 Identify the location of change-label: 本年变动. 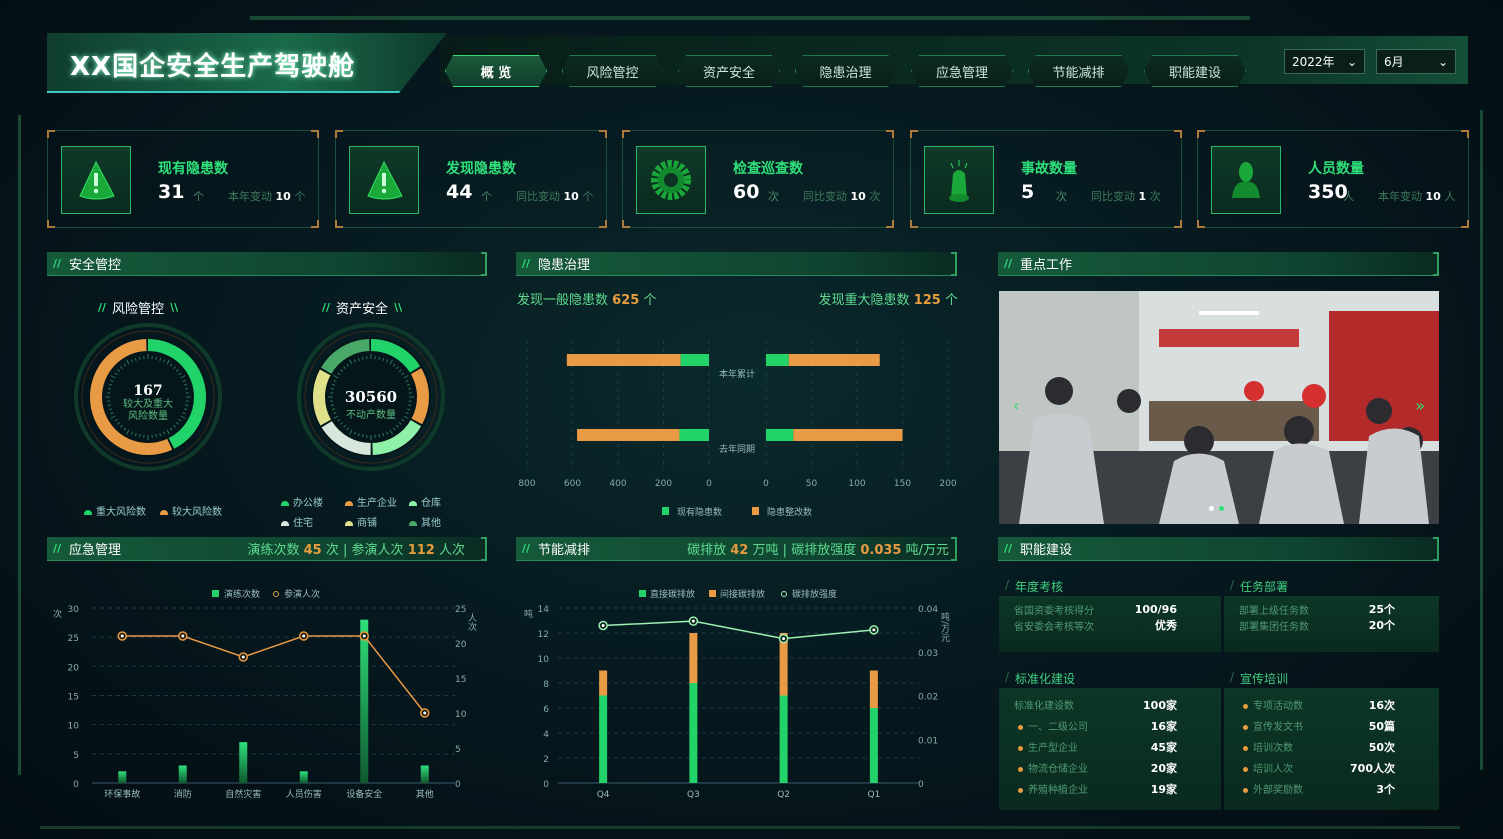
(250, 196).